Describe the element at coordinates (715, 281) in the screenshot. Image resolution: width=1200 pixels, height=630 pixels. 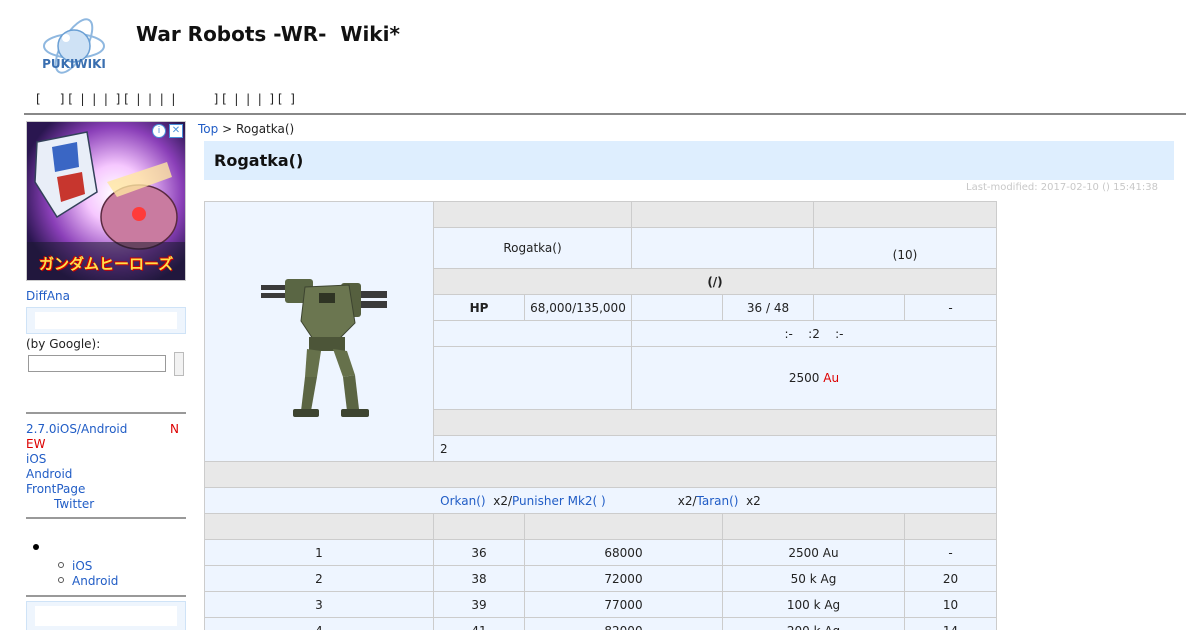
I see `section-header-stats: (/)` at that location.